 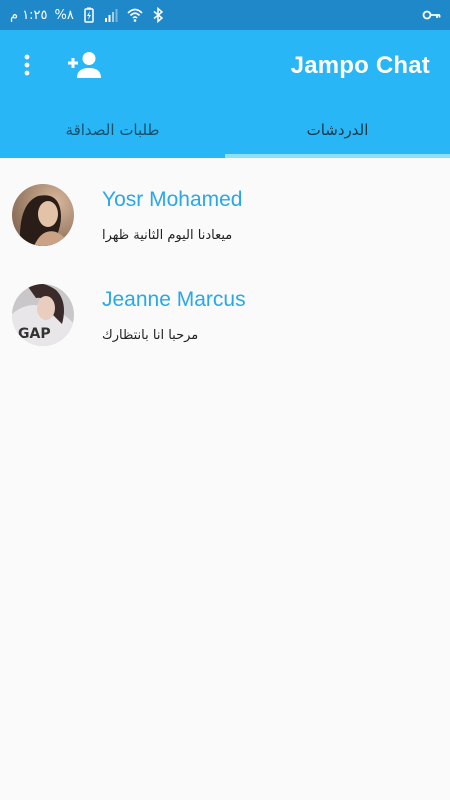 I want to click on tab-friend-requests-label: طلبات الصداقة, so click(x=112, y=130).